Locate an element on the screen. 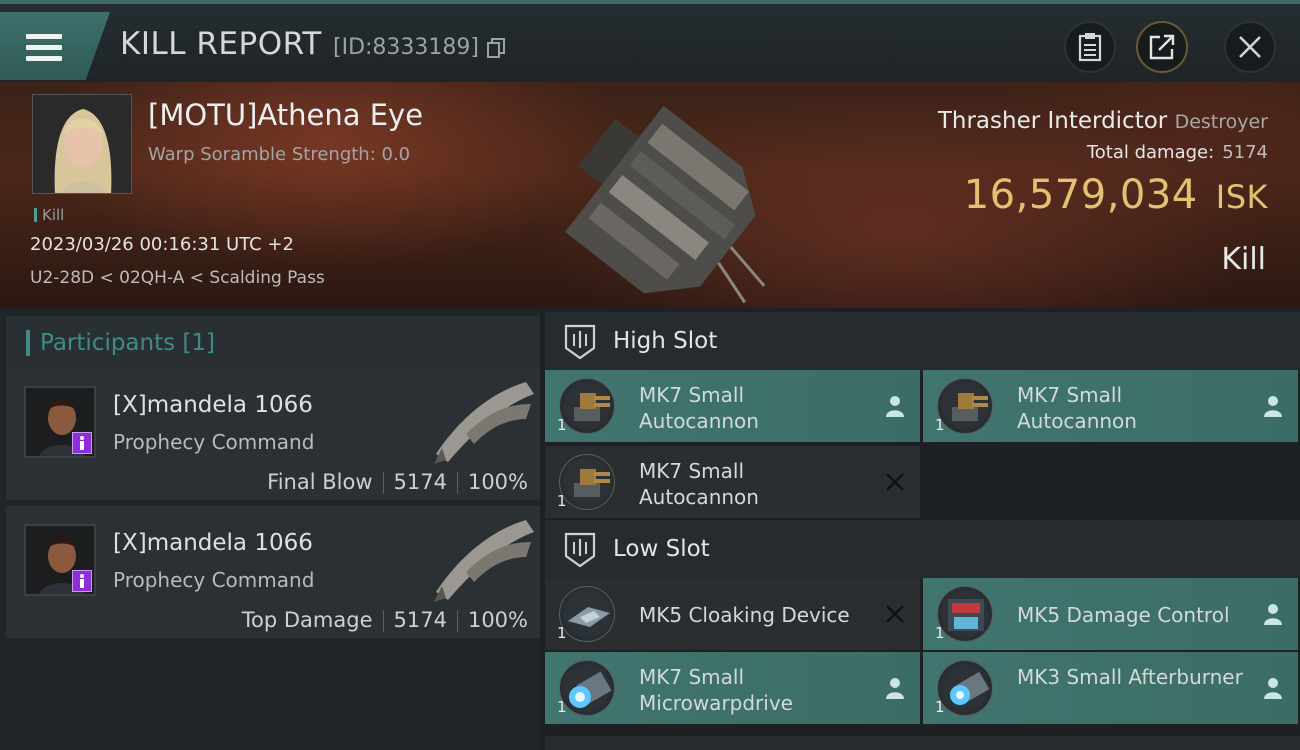 The width and height of the screenshot is (1300, 750). next-slot-header is located at coordinates (922, 743).